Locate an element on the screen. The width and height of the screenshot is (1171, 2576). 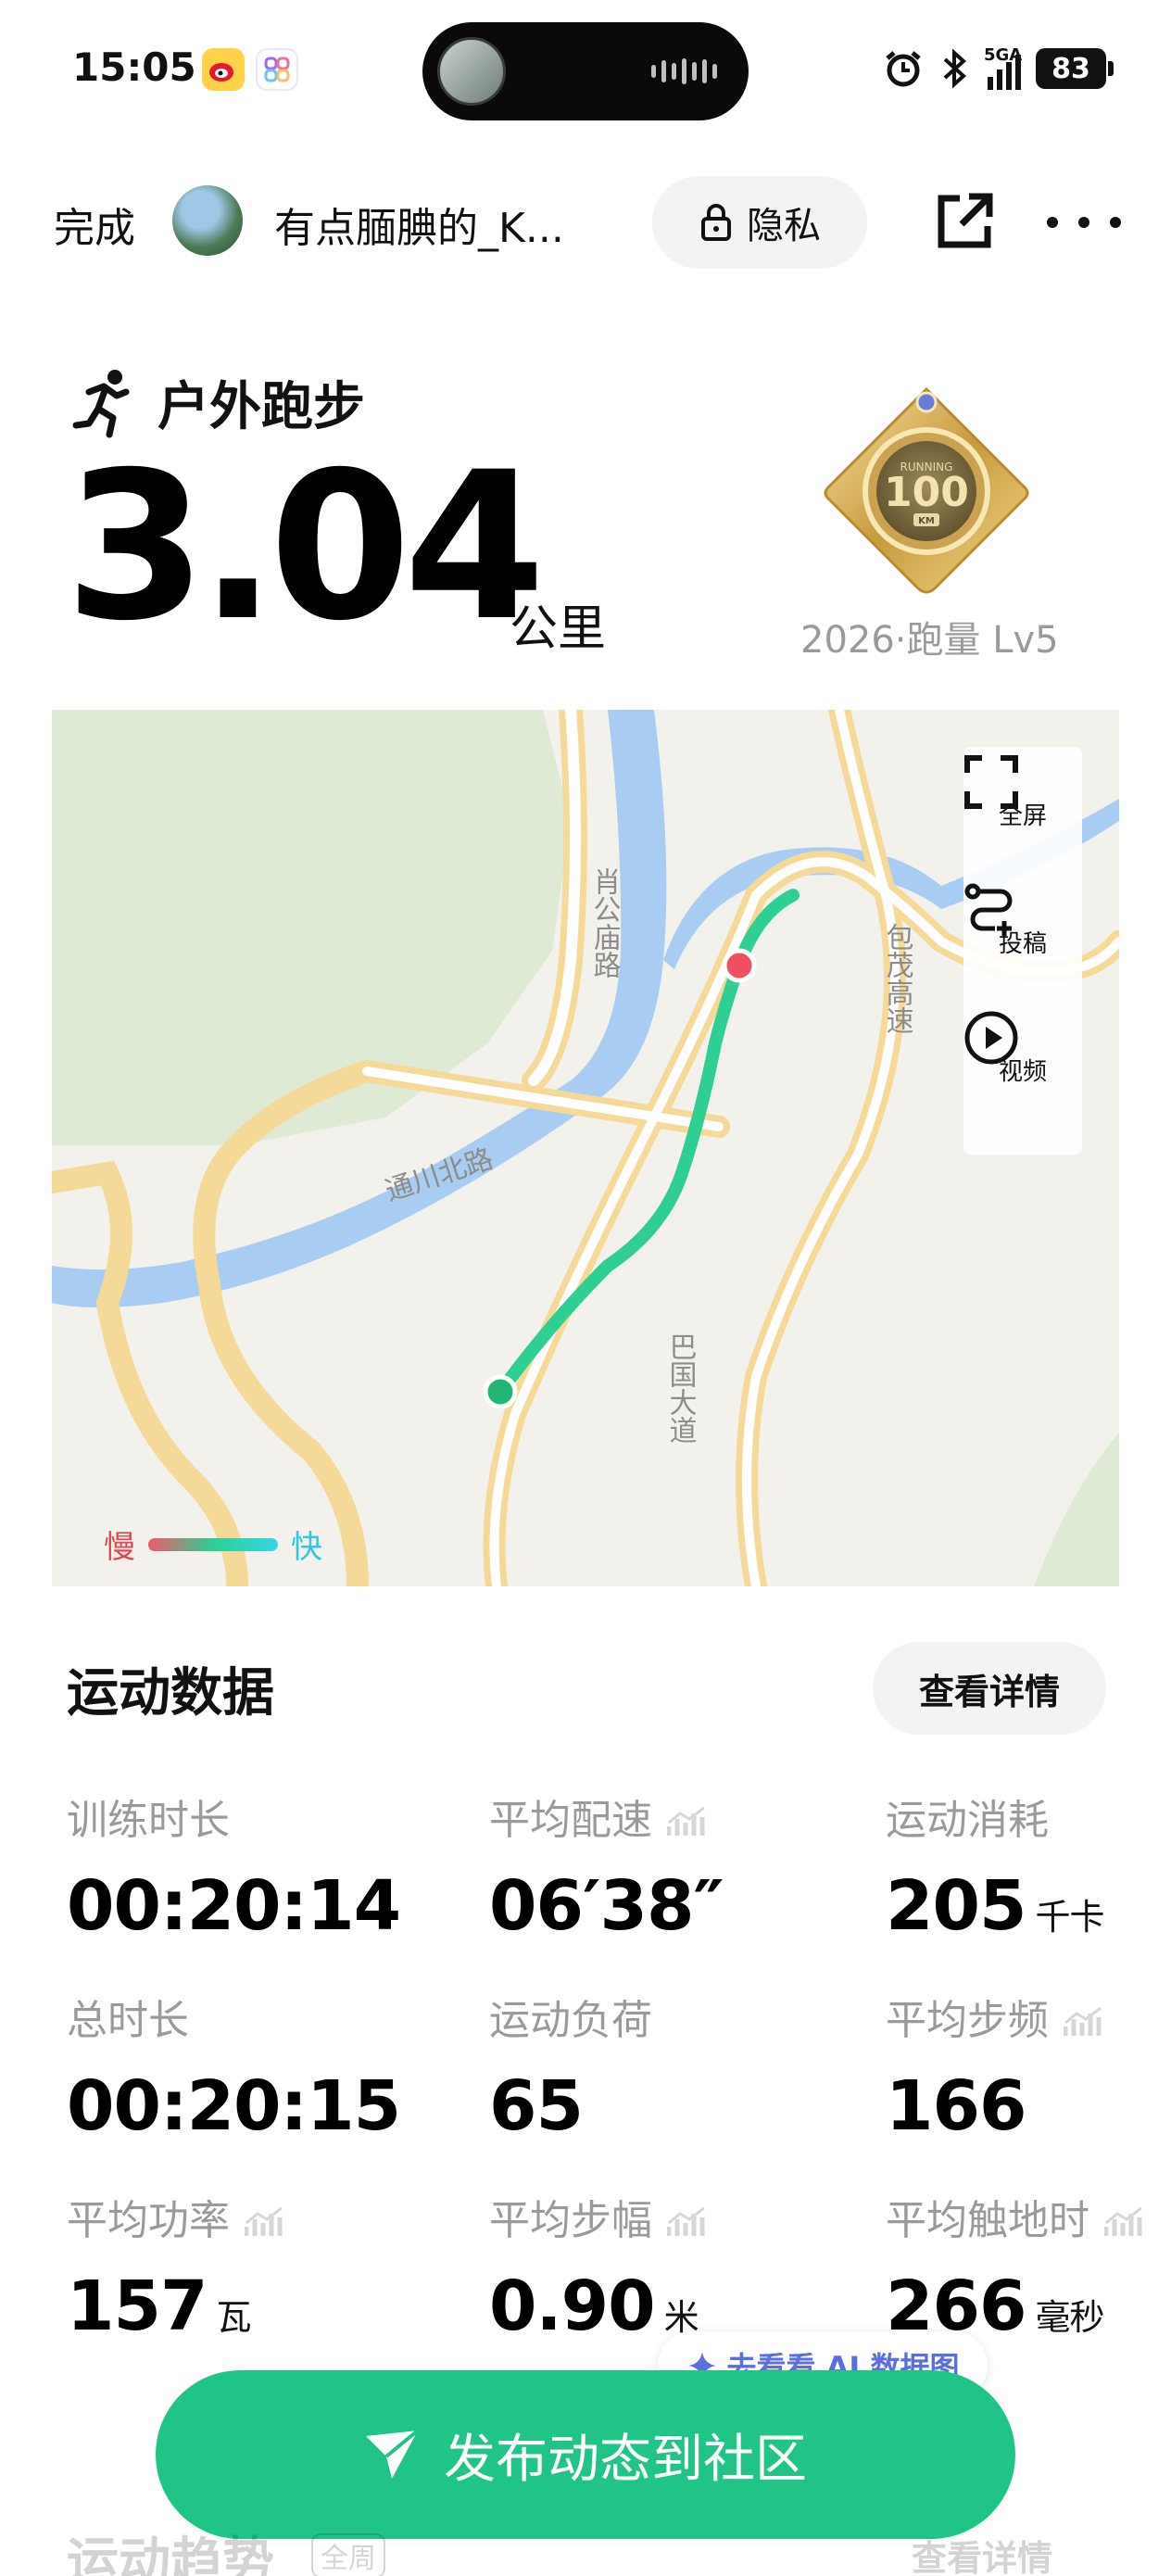
metric-label: 平均触地时 is located at coordinates (1029, 2216).